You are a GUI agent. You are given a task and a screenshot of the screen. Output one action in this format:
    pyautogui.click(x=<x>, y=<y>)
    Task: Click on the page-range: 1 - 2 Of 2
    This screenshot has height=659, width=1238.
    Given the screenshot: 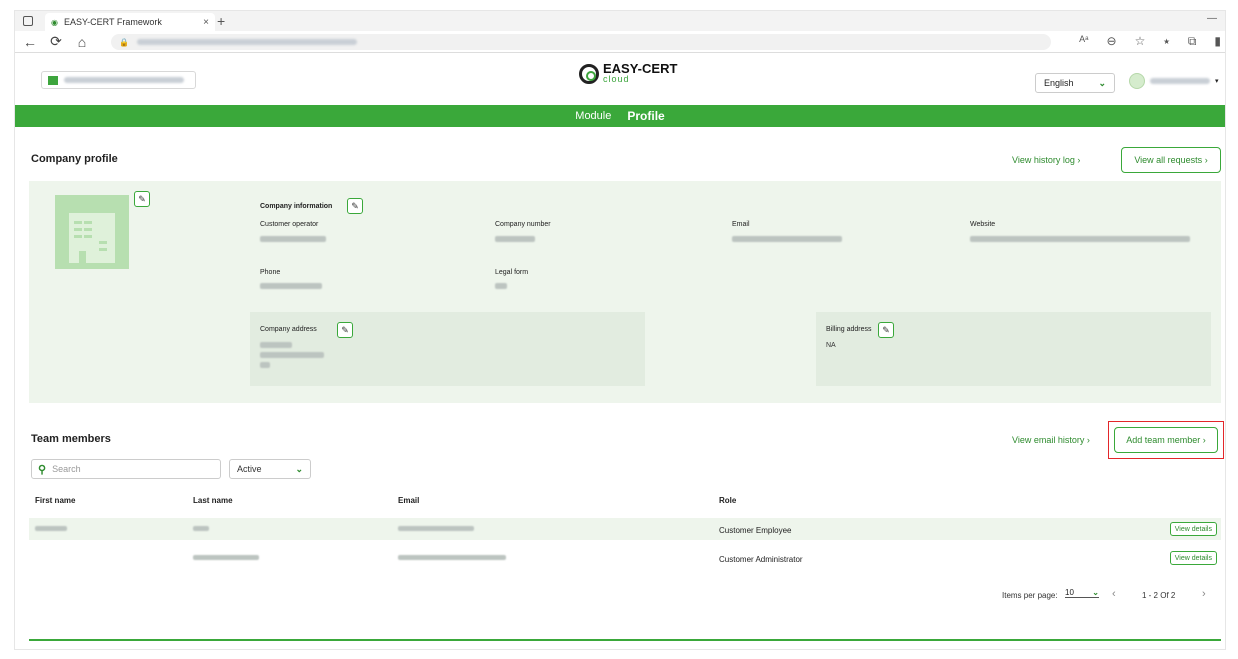 What is the action you would take?
    pyautogui.click(x=1159, y=595)
    